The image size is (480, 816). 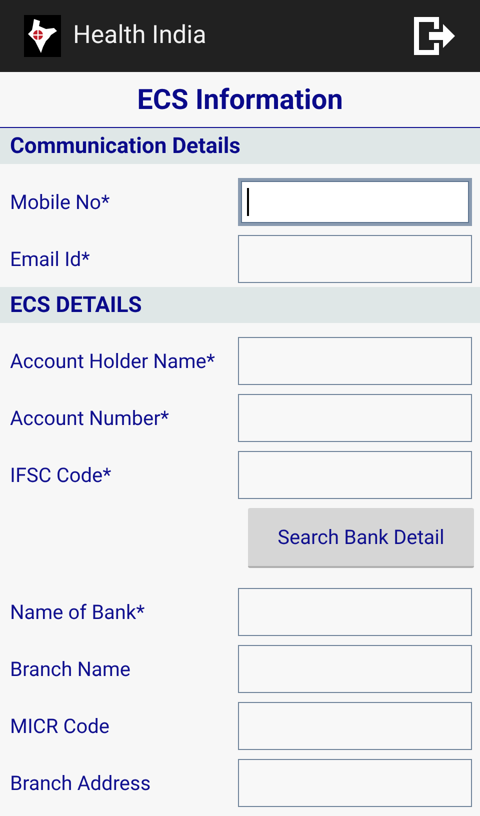 I want to click on app-title: Health India, so click(x=140, y=36).